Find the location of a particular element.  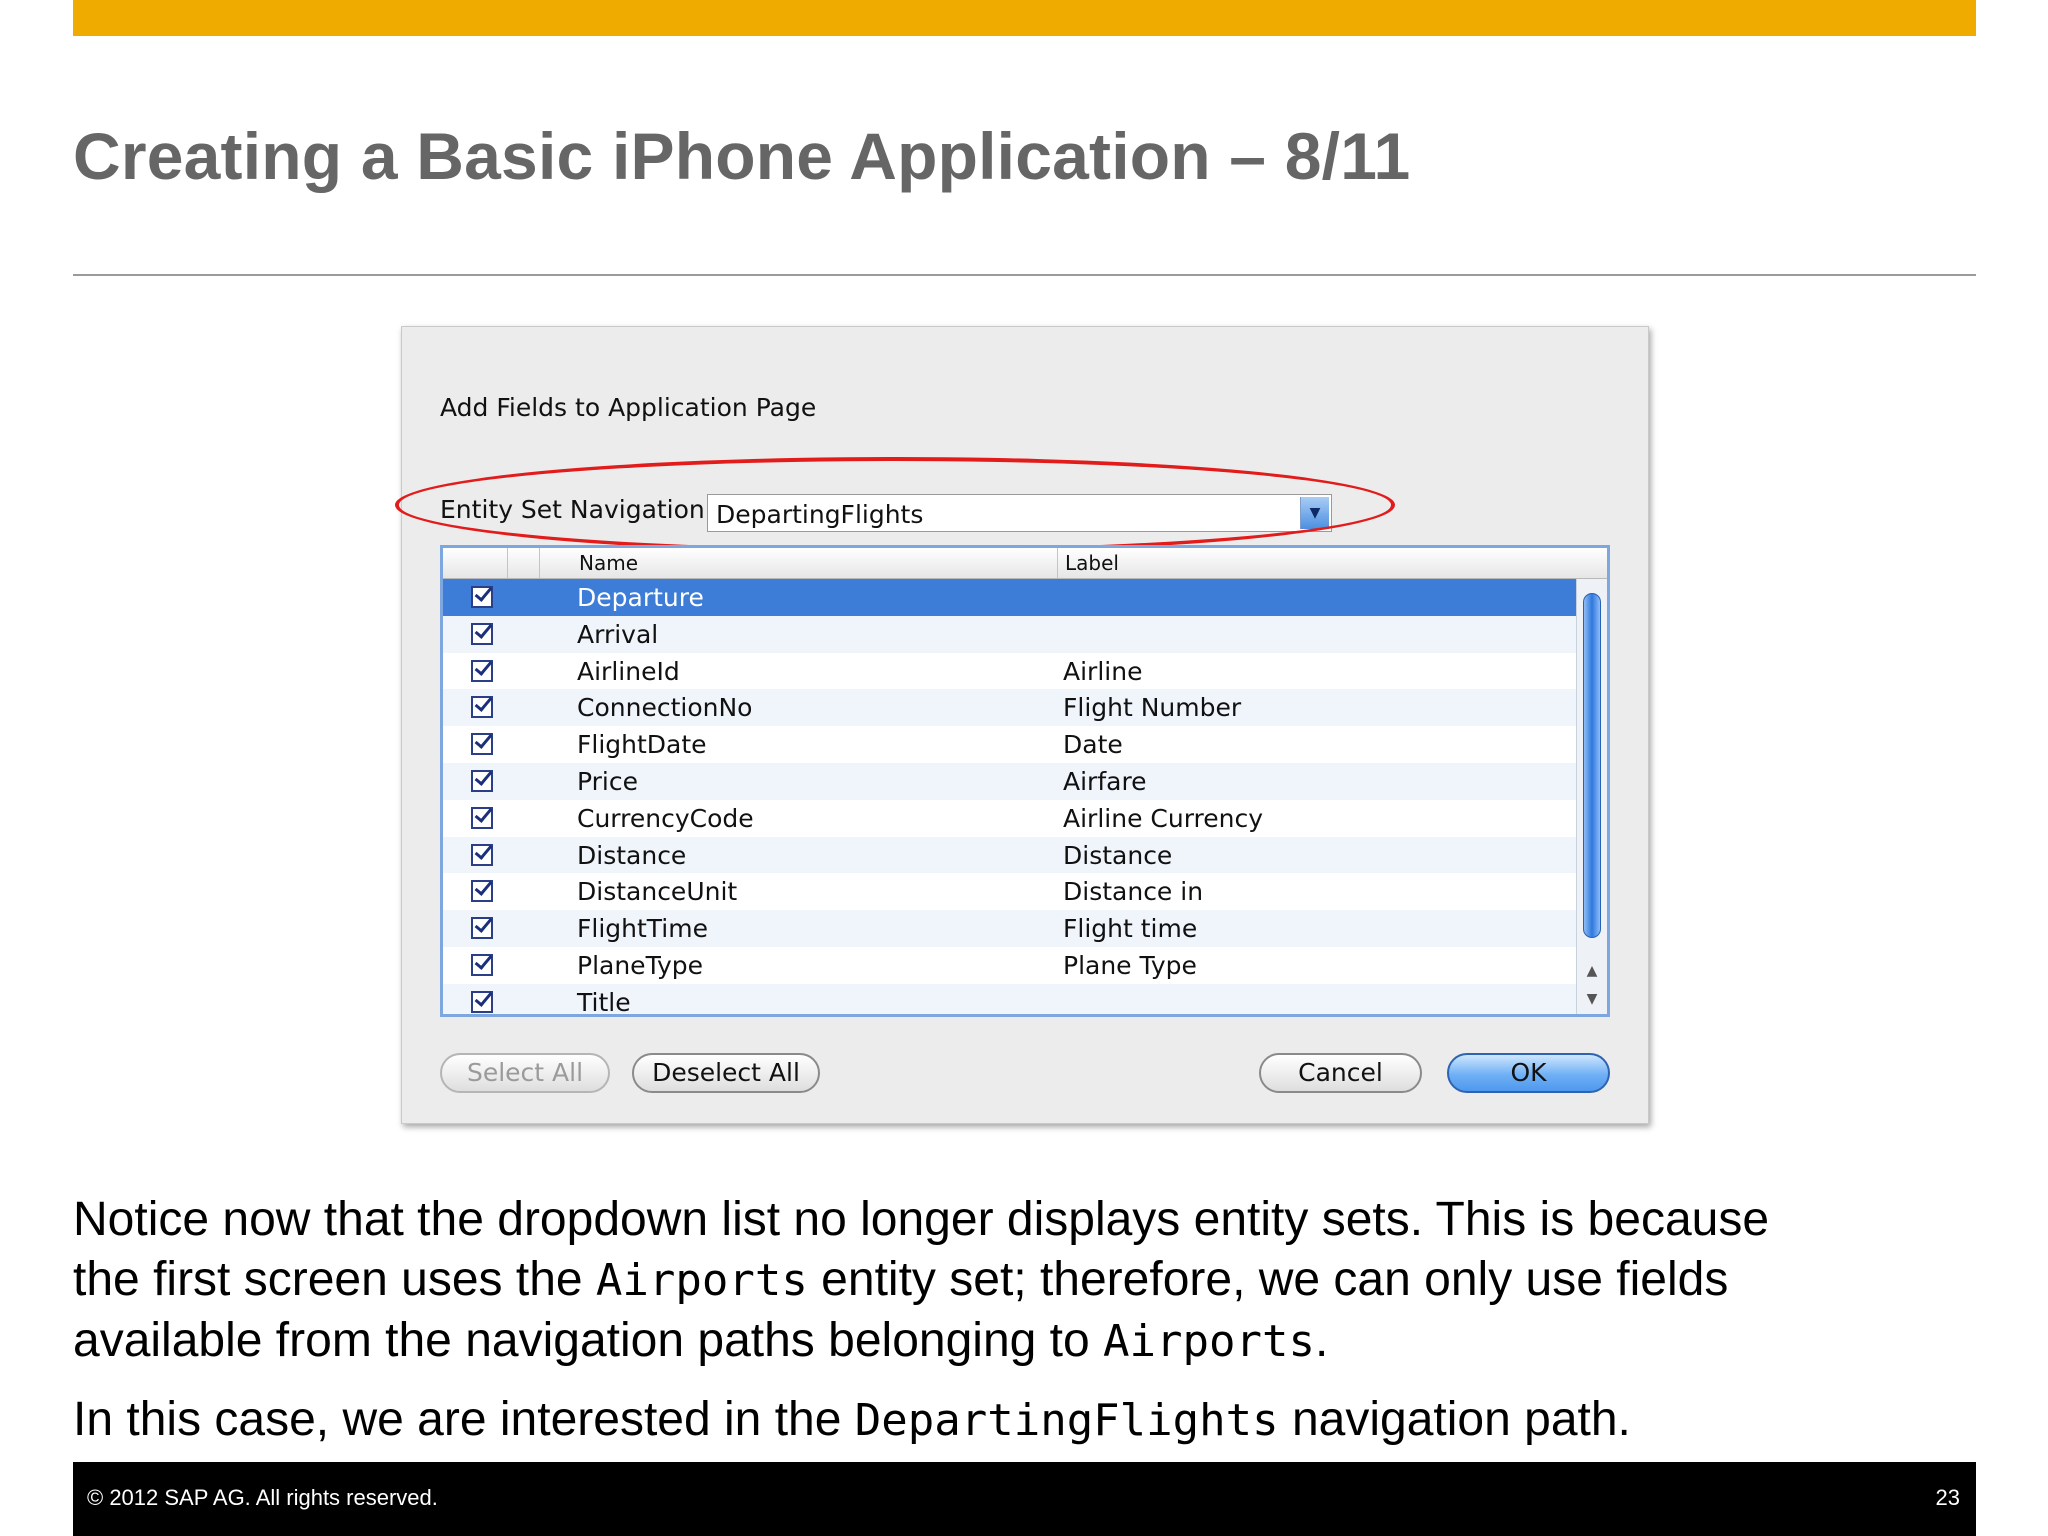

footer-bar: © 2012 SAP AG. All rights reserved. 23 is located at coordinates (1024, 1499).